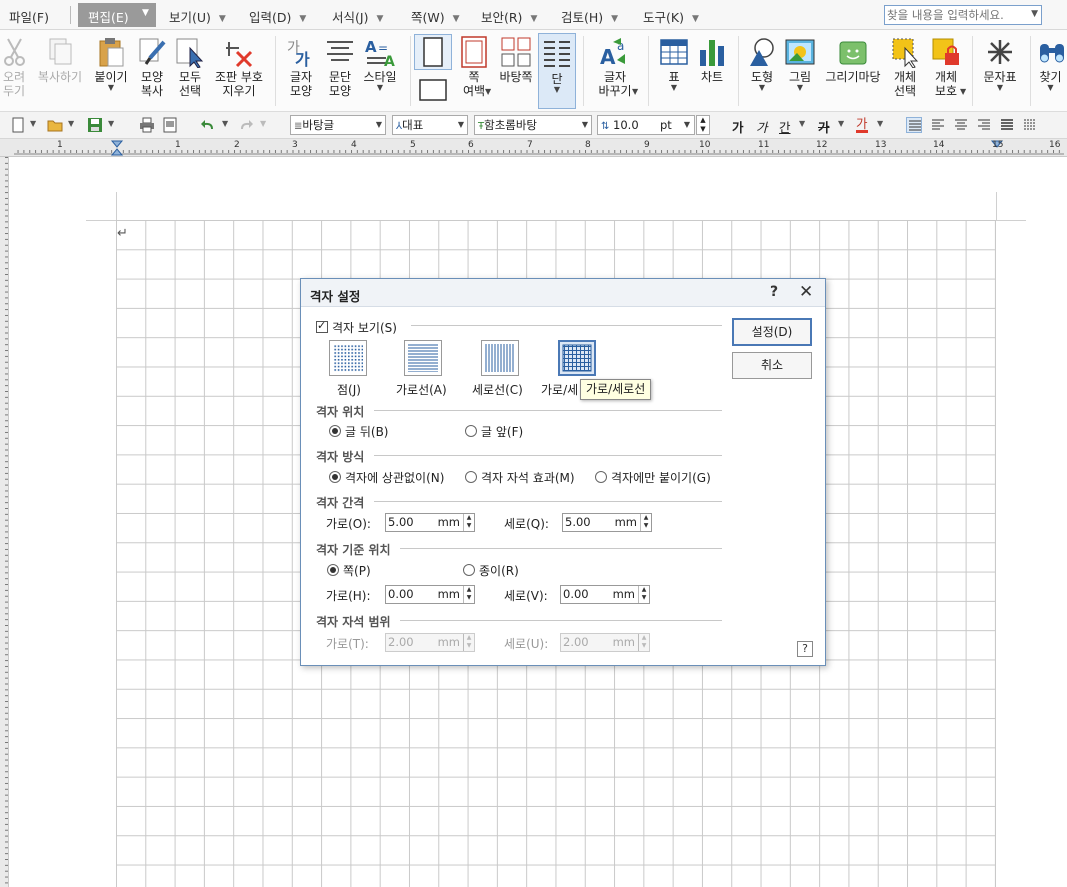 Image resolution: width=1067 pixels, height=887 pixels. Describe the element at coordinates (533, 125) in the screenshot. I see `font-combo: Ŧ함초롬바탕 ▼` at that location.